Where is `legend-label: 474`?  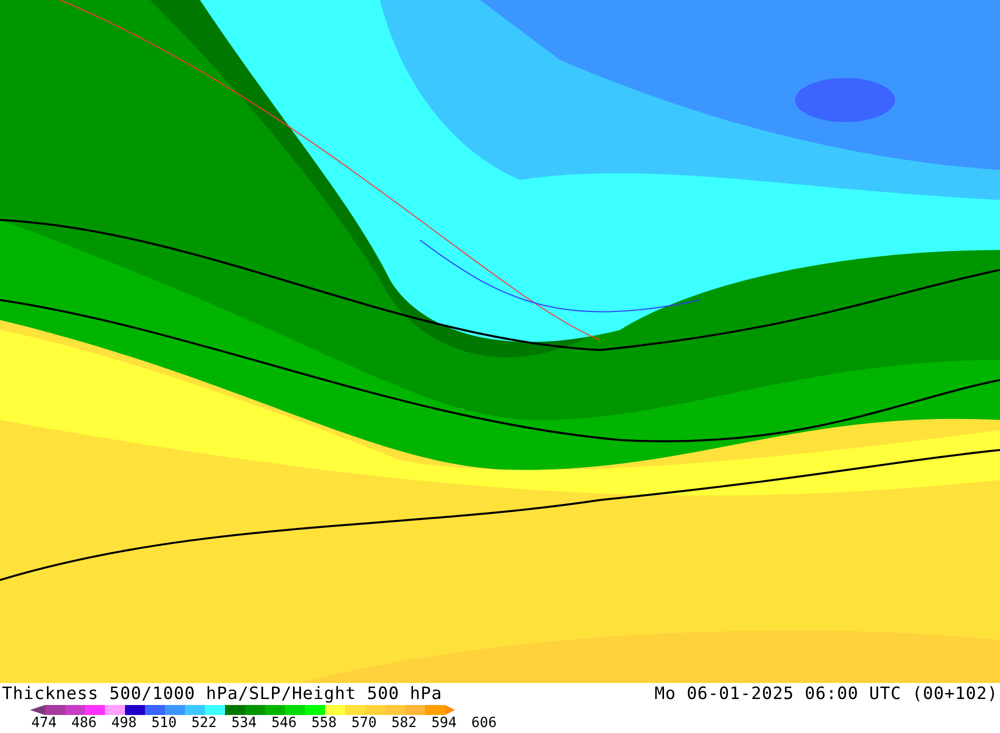 legend-label: 474 is located at coordinates (44, 724).